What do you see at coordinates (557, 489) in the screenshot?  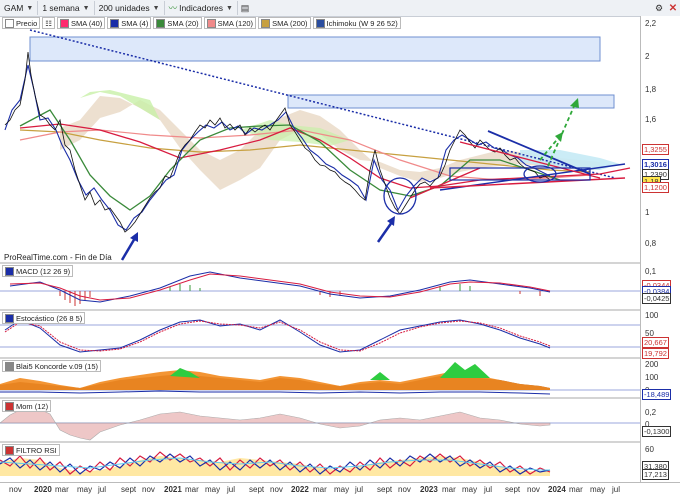 I see `time-tick-label: 2024` at bounding box center [557, 489].